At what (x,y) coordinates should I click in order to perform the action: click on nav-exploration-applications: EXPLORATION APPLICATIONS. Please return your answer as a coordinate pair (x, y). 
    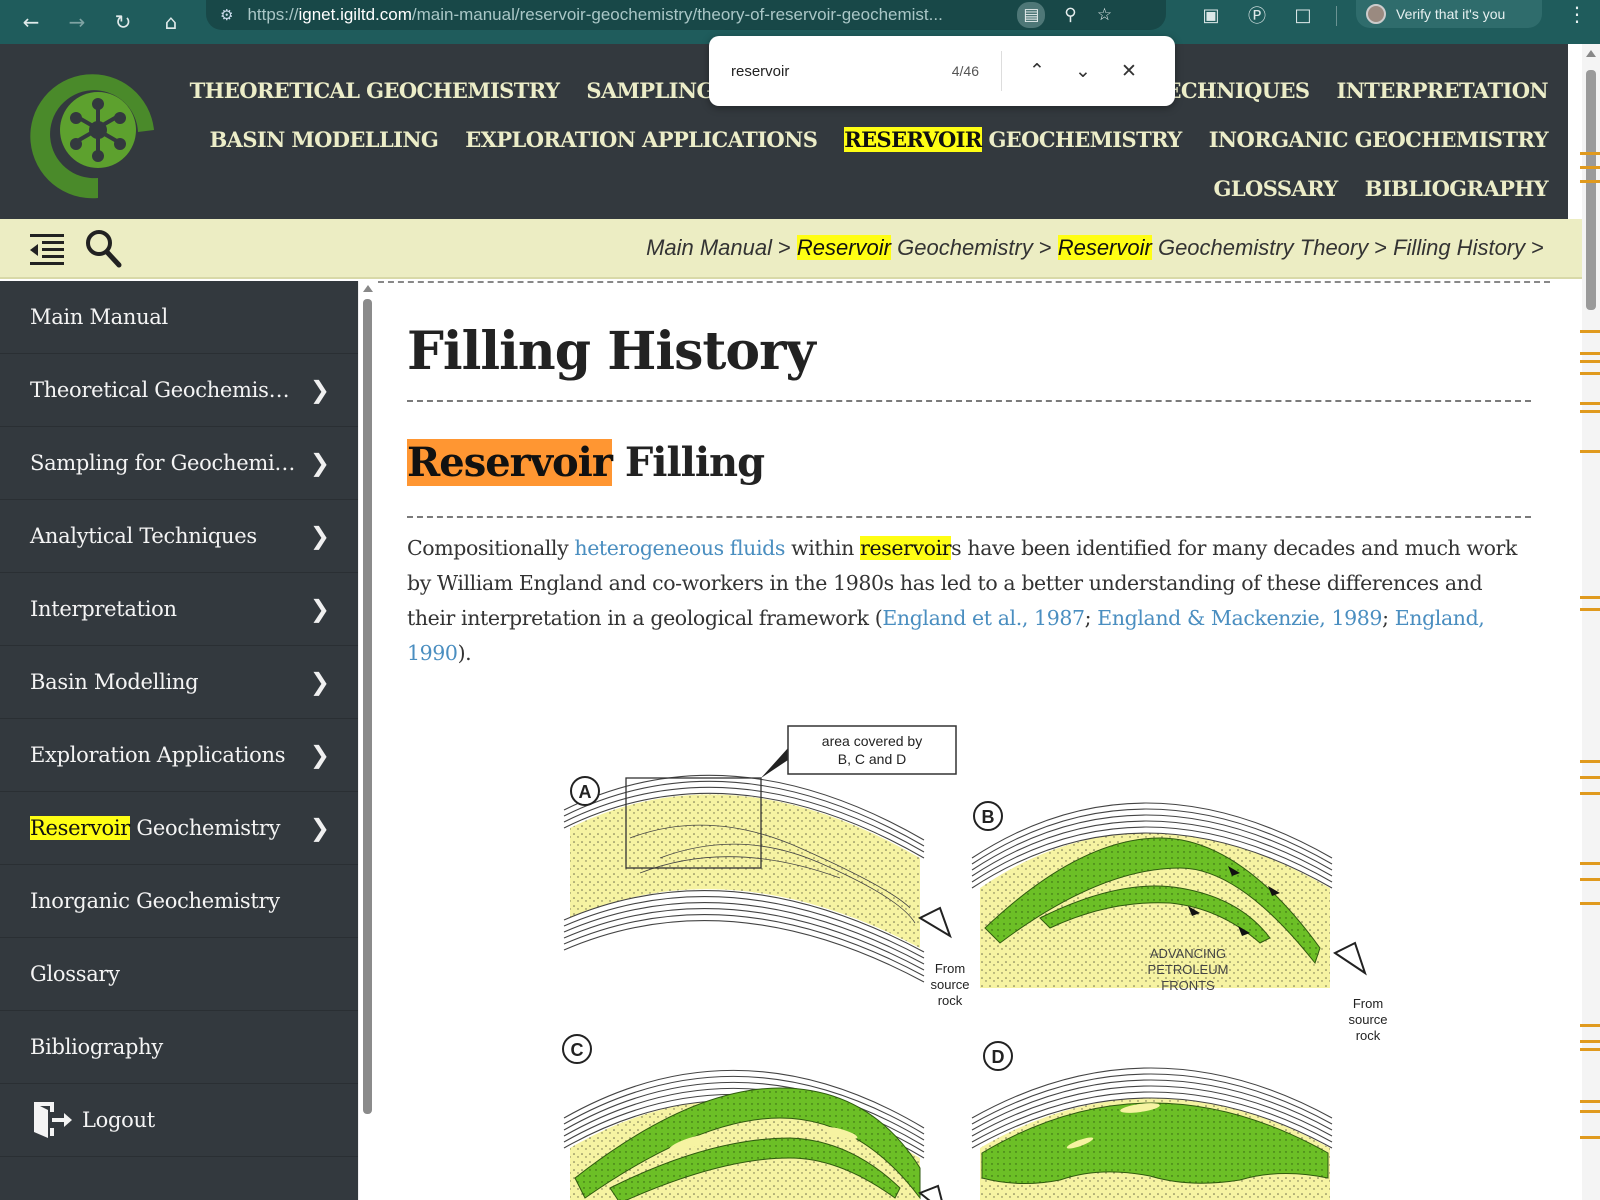
    Looking at the image, I should click on (641, 139).